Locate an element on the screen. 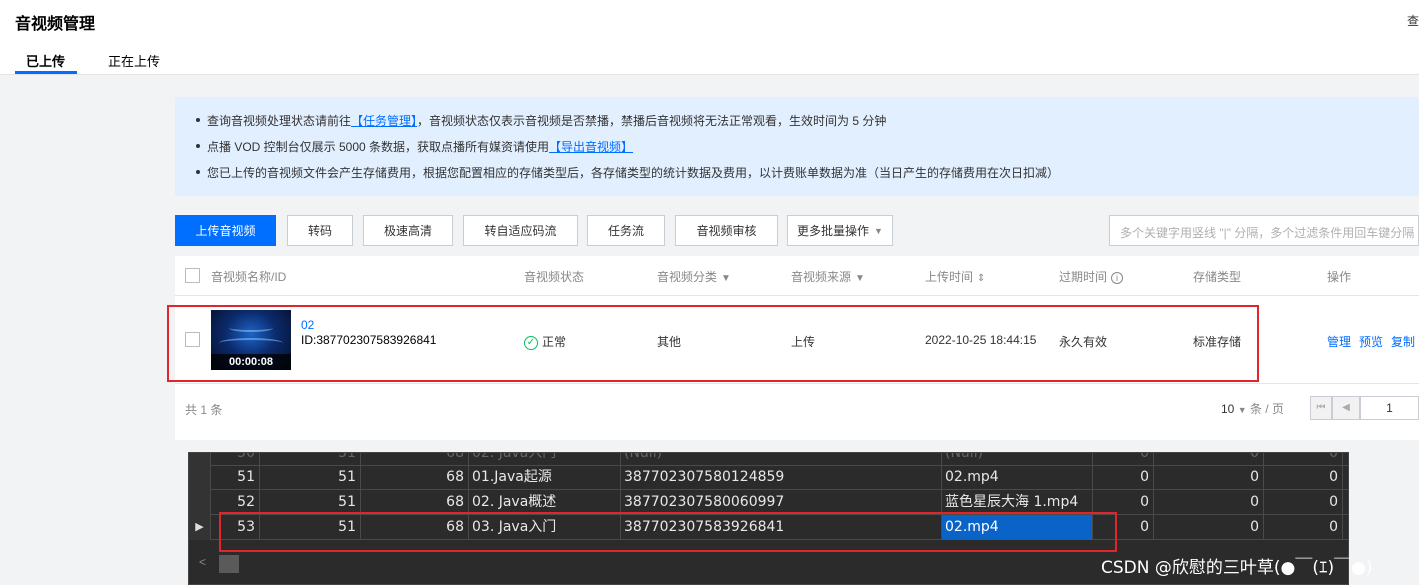  more-batch-dropdown: 更多批量操作 ▼ is located at coordinates (840, 230).